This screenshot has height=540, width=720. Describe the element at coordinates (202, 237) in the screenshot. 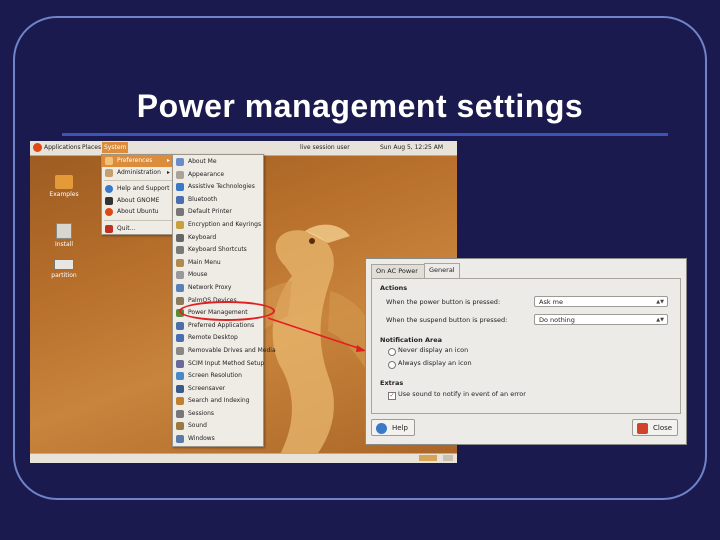

I see `menu-item-label: Keyboard` at that location.